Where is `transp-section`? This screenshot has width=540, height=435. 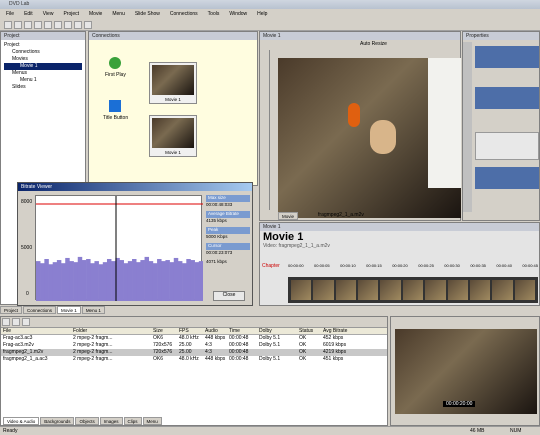 transp-section is located at coordinates (507, 146).